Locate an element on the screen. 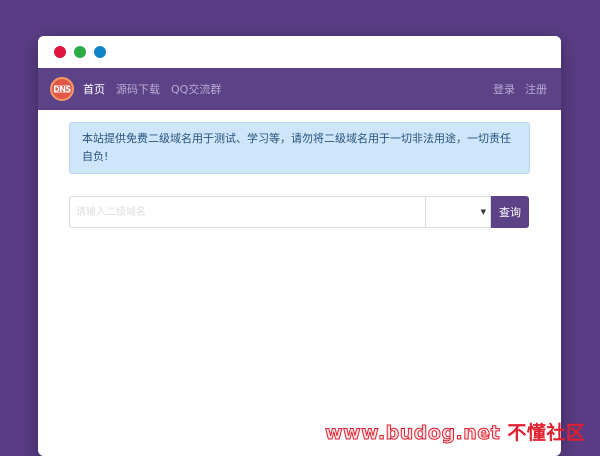  minimize-window-button is located at coordinates (80, 52).